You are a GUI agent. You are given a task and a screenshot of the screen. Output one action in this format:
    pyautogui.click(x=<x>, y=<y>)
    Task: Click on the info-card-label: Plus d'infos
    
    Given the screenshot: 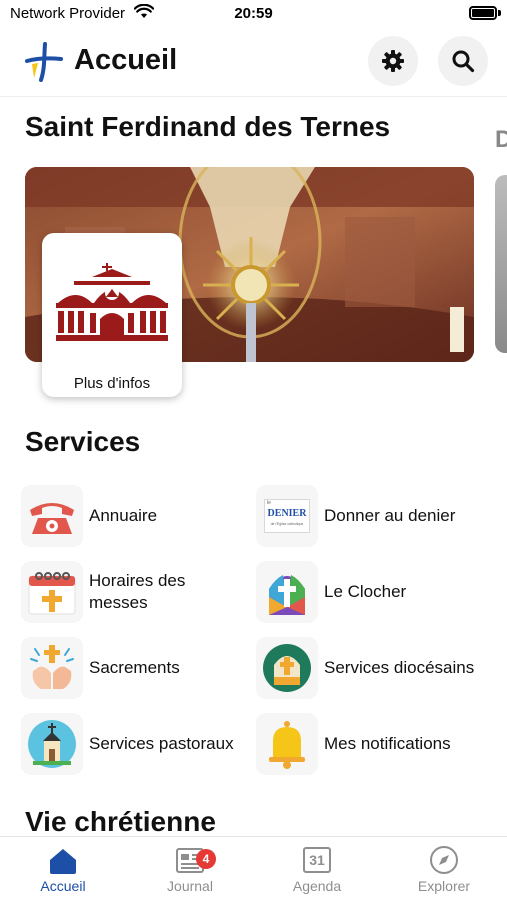 What is the action you would take?
    pyautogui.click(x=112, y=383)
    